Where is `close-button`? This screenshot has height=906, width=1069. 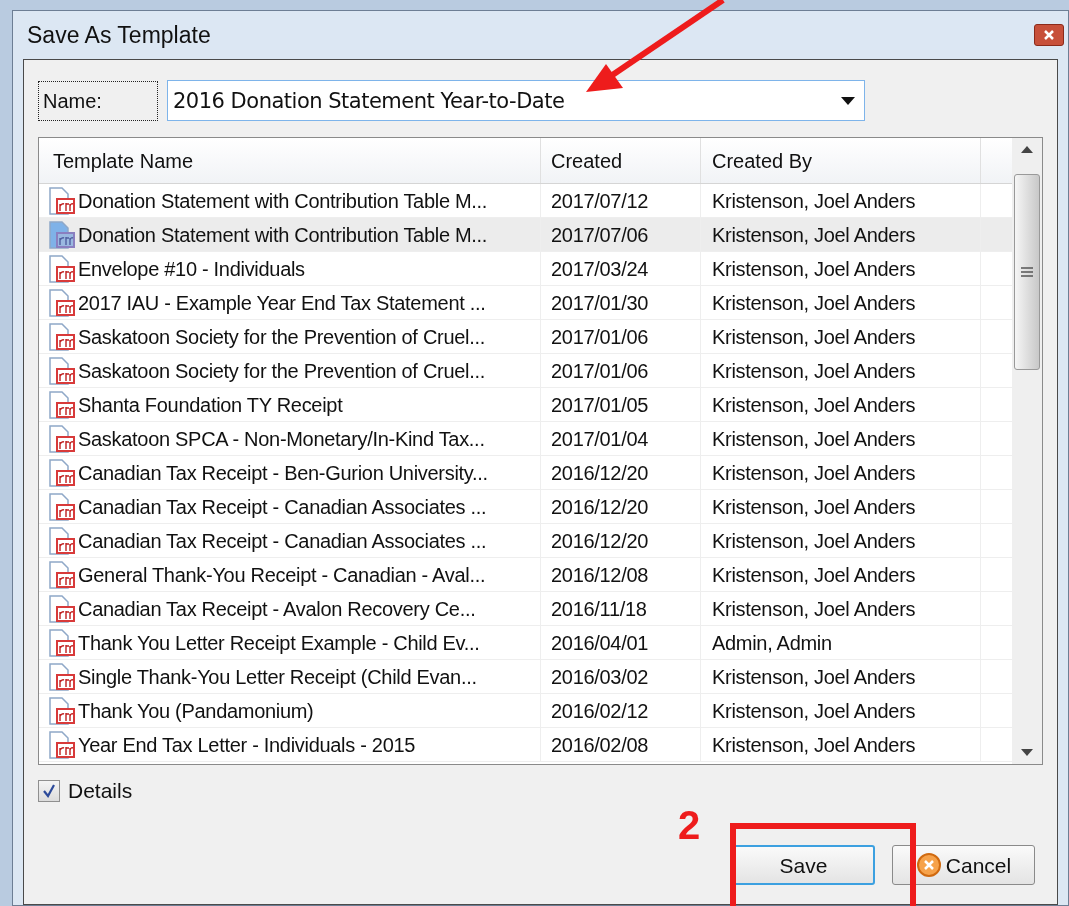 close-button is located at coordinates (1049, 35).